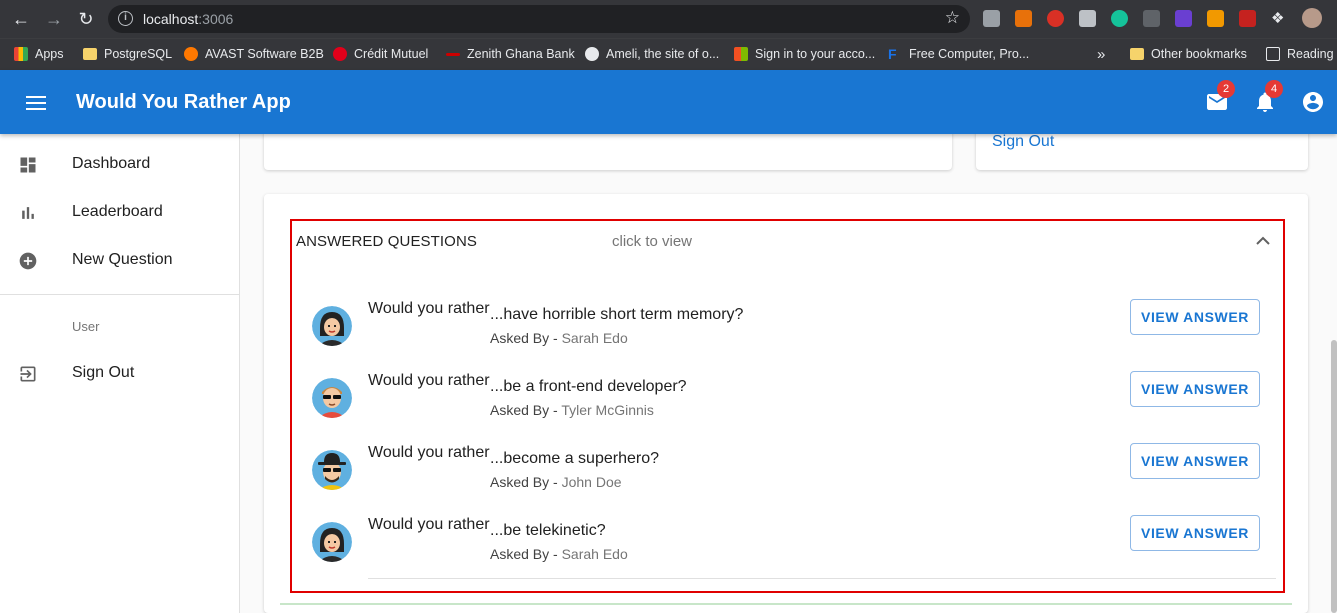 This screenshot has height=613, width=1337. Describe the element at coordinates (191, 54) in the screenshot. I see `avast-icon` at that location.